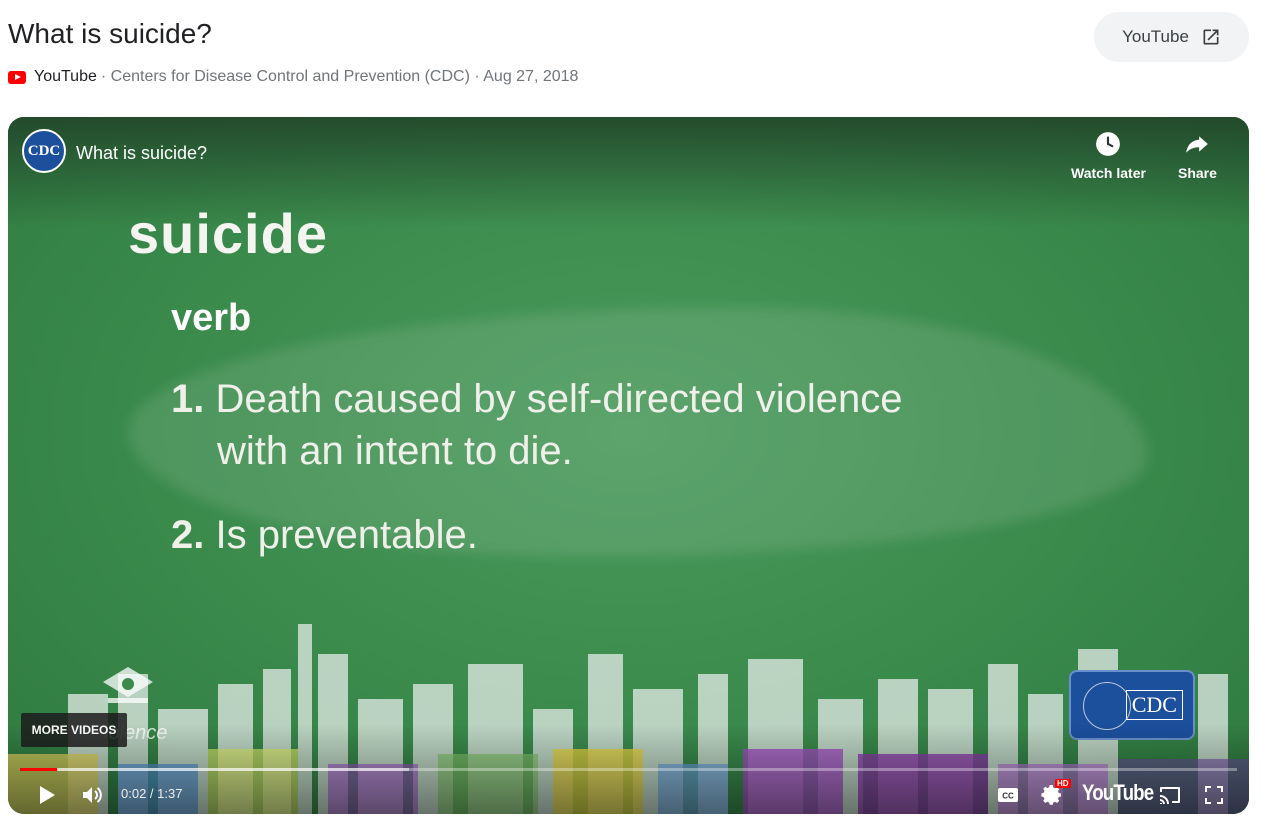 Image resolution: width=1262 pixels, height=820 pixels. I want to click on slide-definition-2: 2. Is preventable., so click(324, 535).